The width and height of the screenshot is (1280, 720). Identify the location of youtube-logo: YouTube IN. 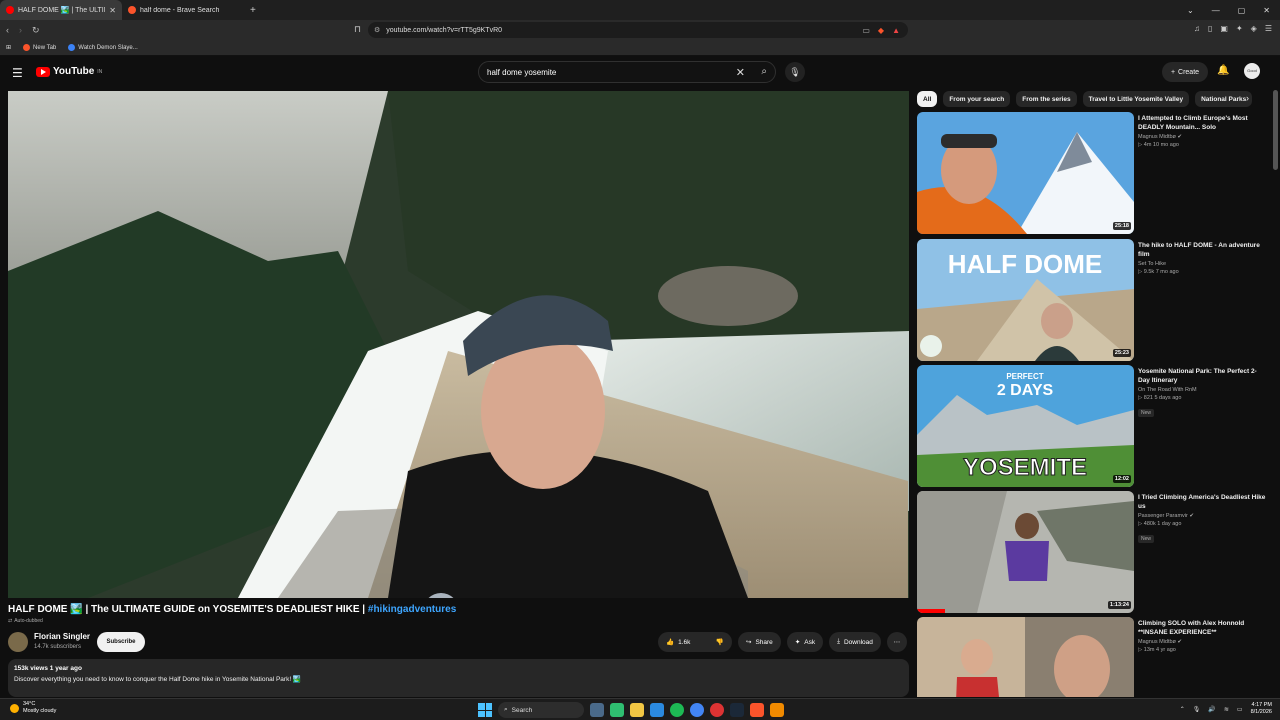
(69, 71).